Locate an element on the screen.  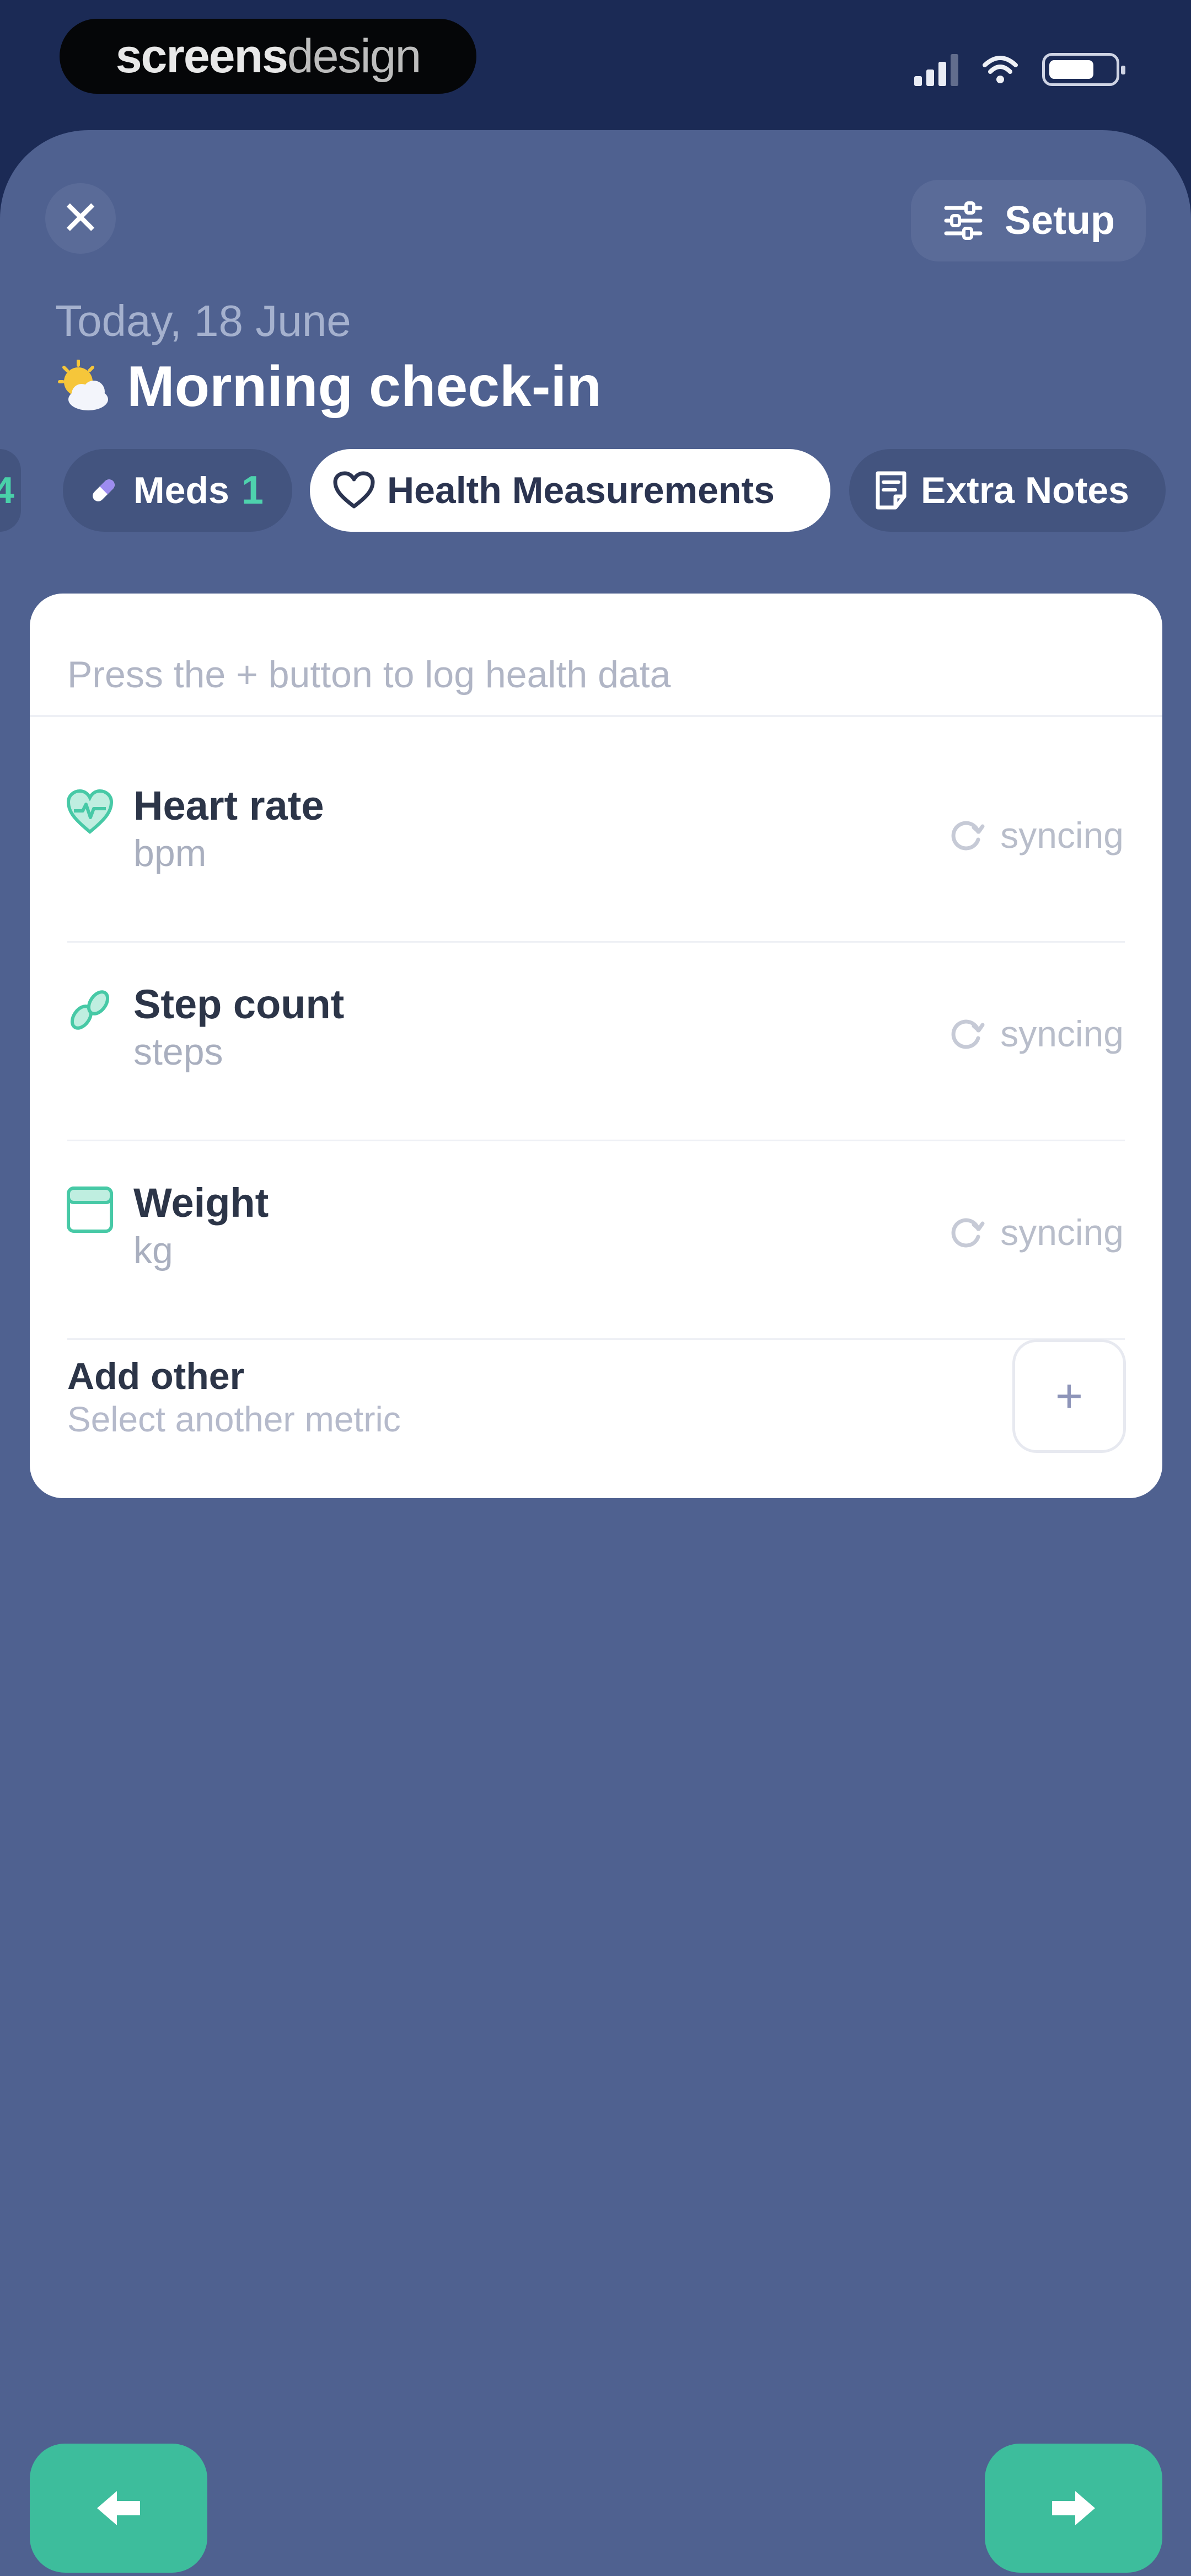
status-icons is located at coordinates (1019, 69).